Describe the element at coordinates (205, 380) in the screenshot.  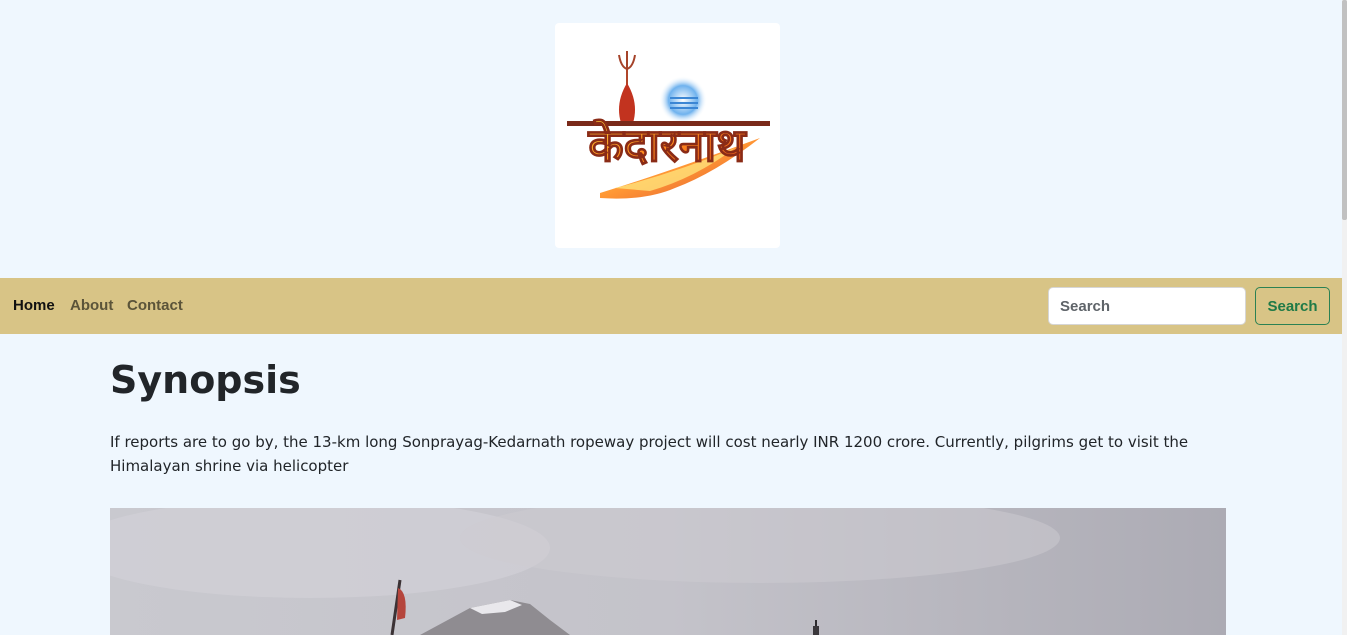
I see `page-title: Synopsis` at that location.